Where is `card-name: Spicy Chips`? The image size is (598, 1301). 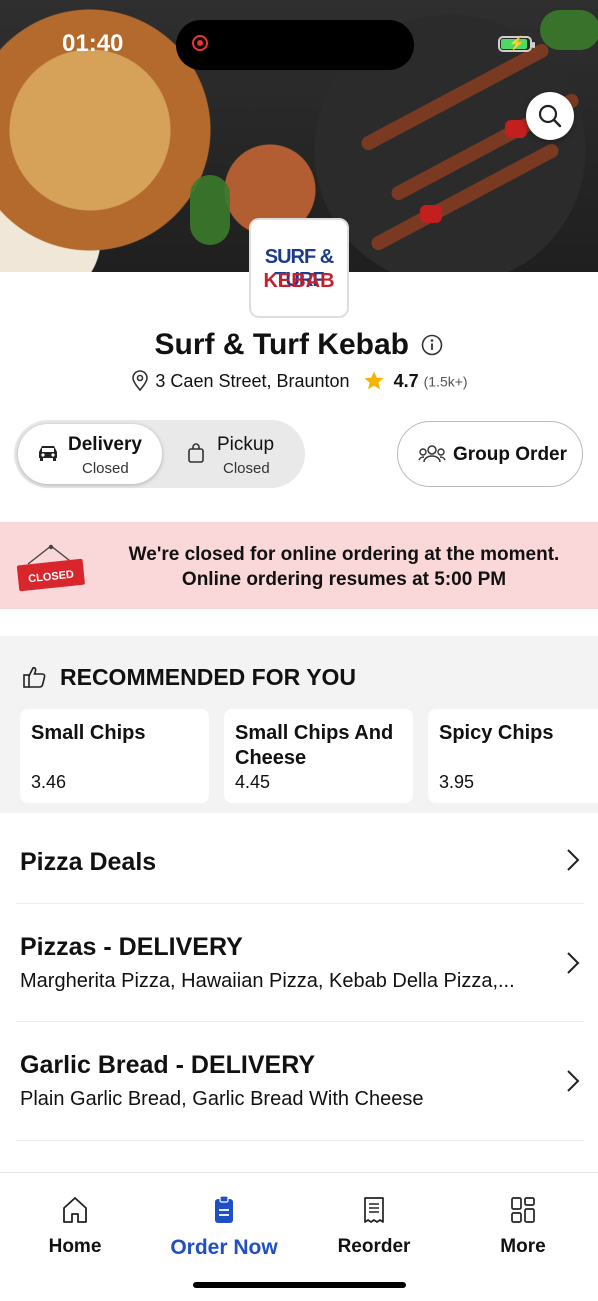 card-name: Spicy Chips is located at coordinates (496, 733).